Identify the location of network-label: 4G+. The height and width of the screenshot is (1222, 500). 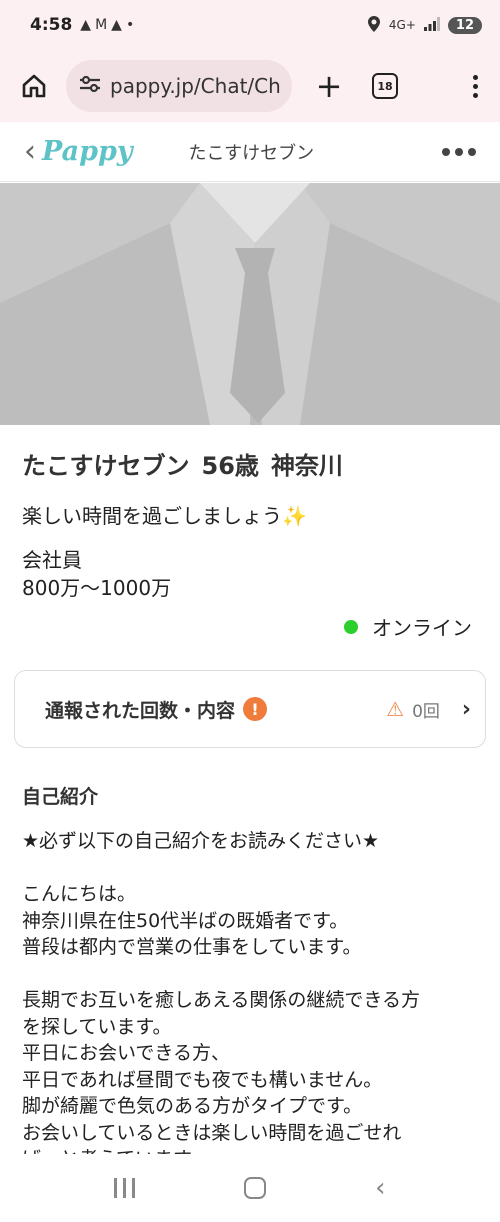
(402, 25).